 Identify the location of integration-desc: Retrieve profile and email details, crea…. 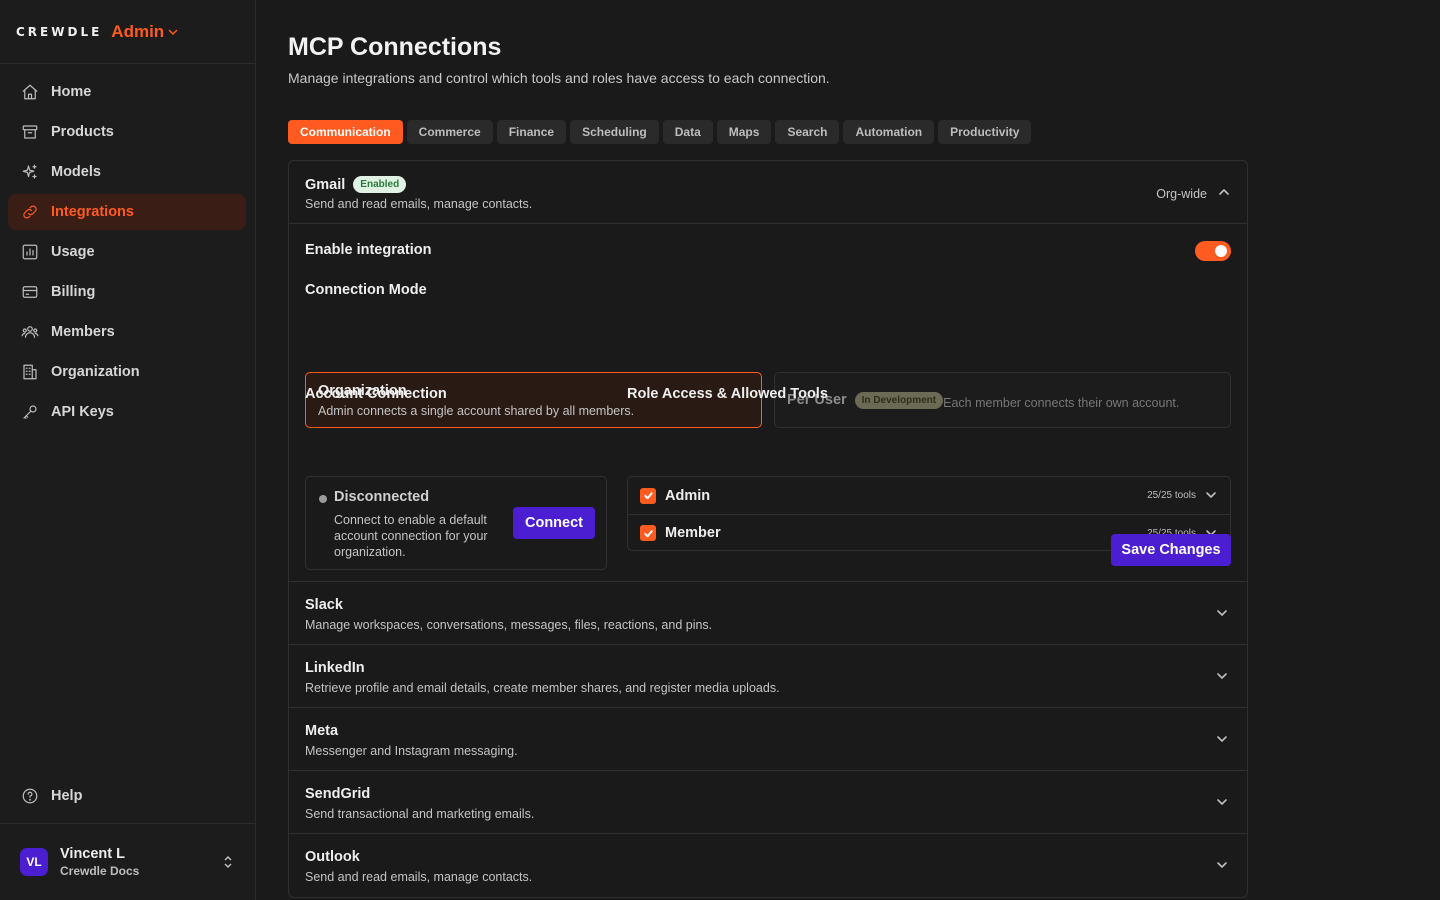
(542, 688).